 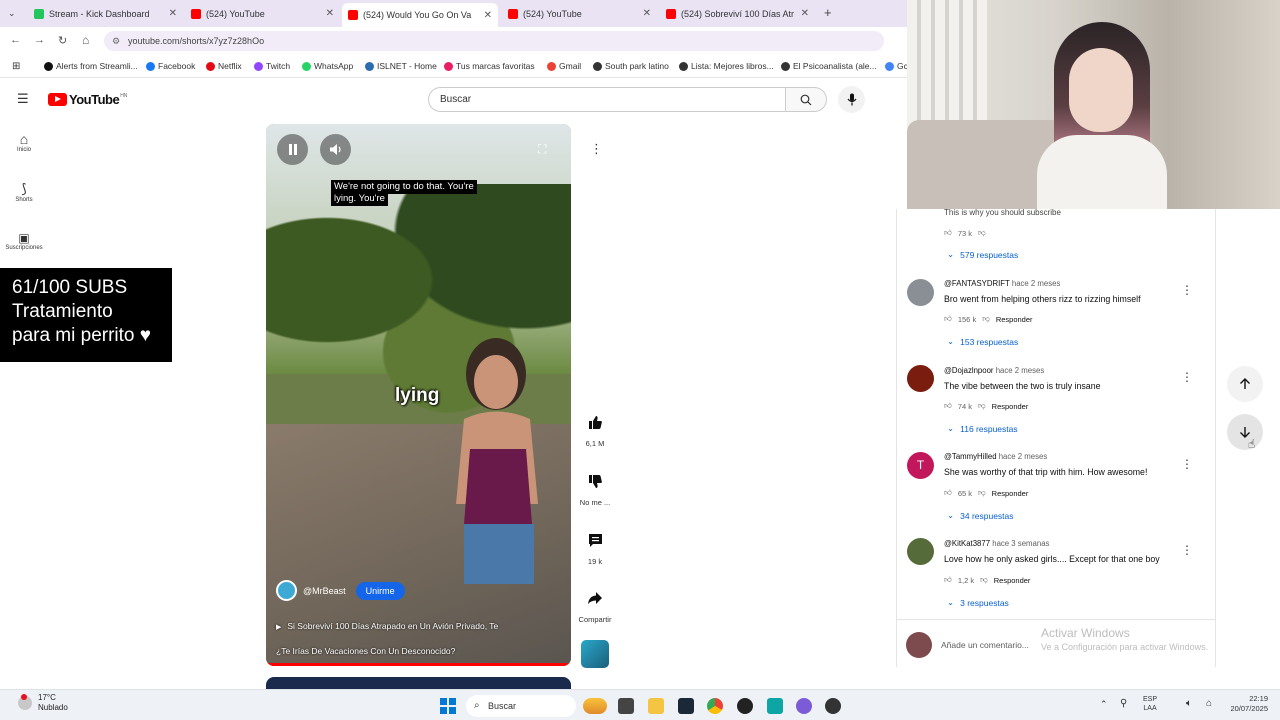 What do you see at coordinates (24, 192) in the screenshot?
I see `sidebar-item-shorts: ⟆ Shorts` at bounding box center [24, 192].